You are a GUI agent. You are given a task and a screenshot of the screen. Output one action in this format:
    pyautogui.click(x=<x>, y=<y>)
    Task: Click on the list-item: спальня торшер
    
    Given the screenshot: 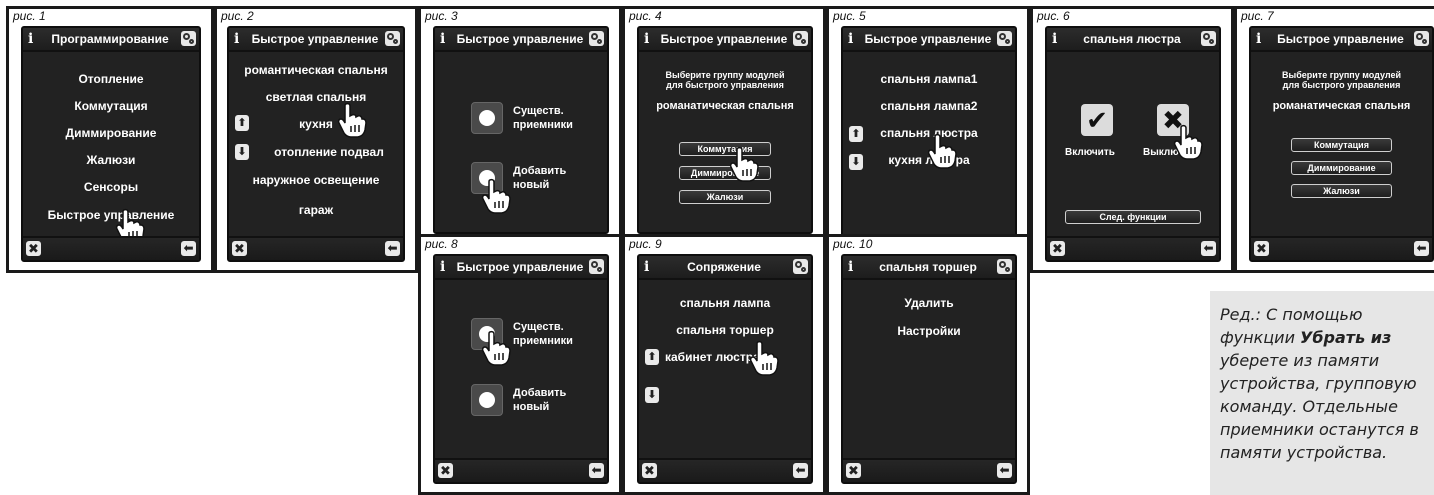 What is the action you would take?
    pyautogui.click(x=725, y=330)
    